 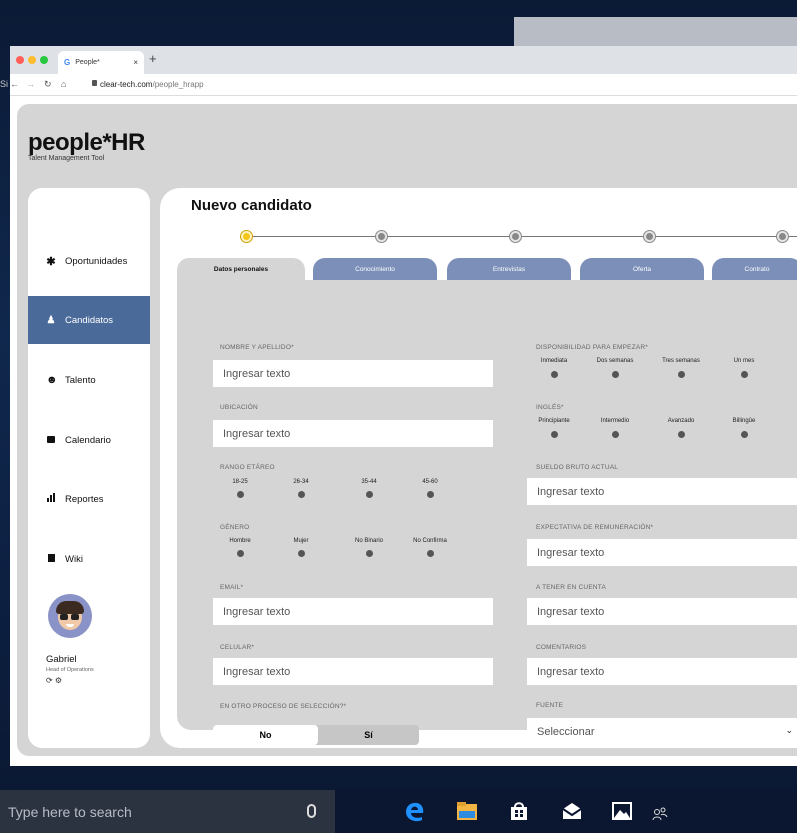 I want to click on celular-input: Ingresar texto, so click(x=353, y=671).